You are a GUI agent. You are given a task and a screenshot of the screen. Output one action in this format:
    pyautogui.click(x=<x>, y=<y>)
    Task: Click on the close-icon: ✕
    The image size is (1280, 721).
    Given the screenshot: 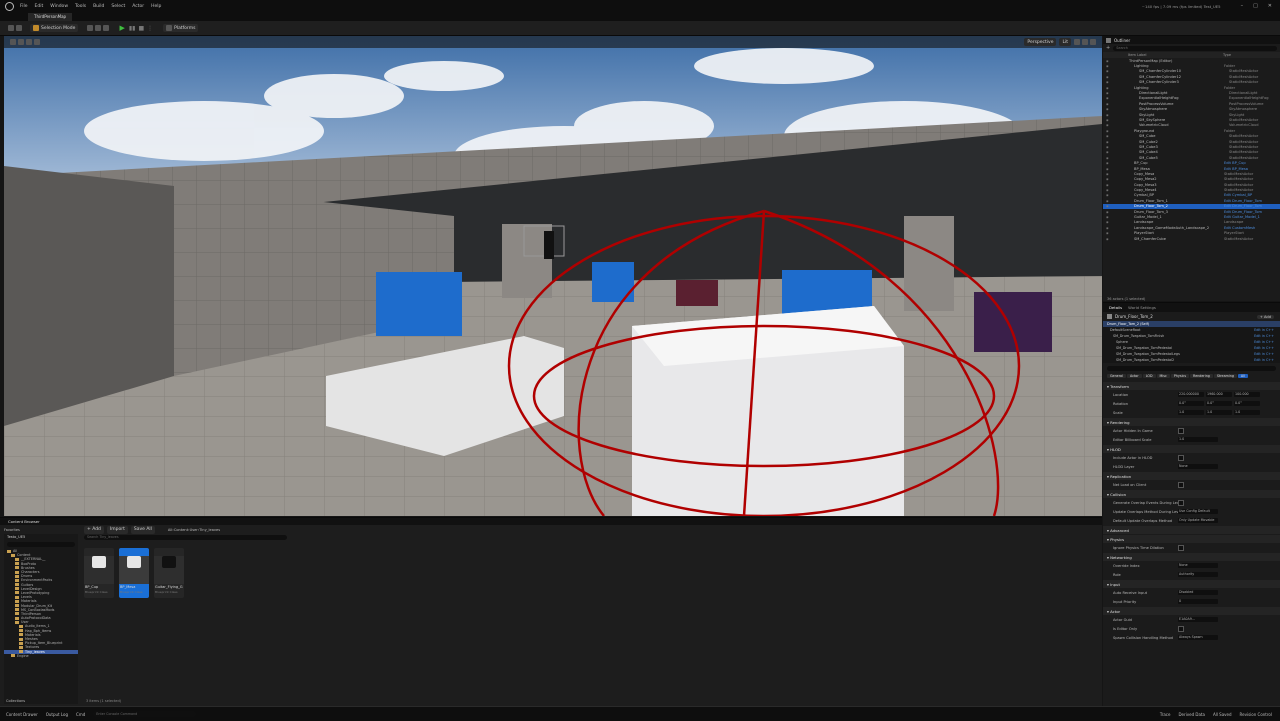 What is the action you would take?
    pyautogui.click(x=1270, y=6)
    